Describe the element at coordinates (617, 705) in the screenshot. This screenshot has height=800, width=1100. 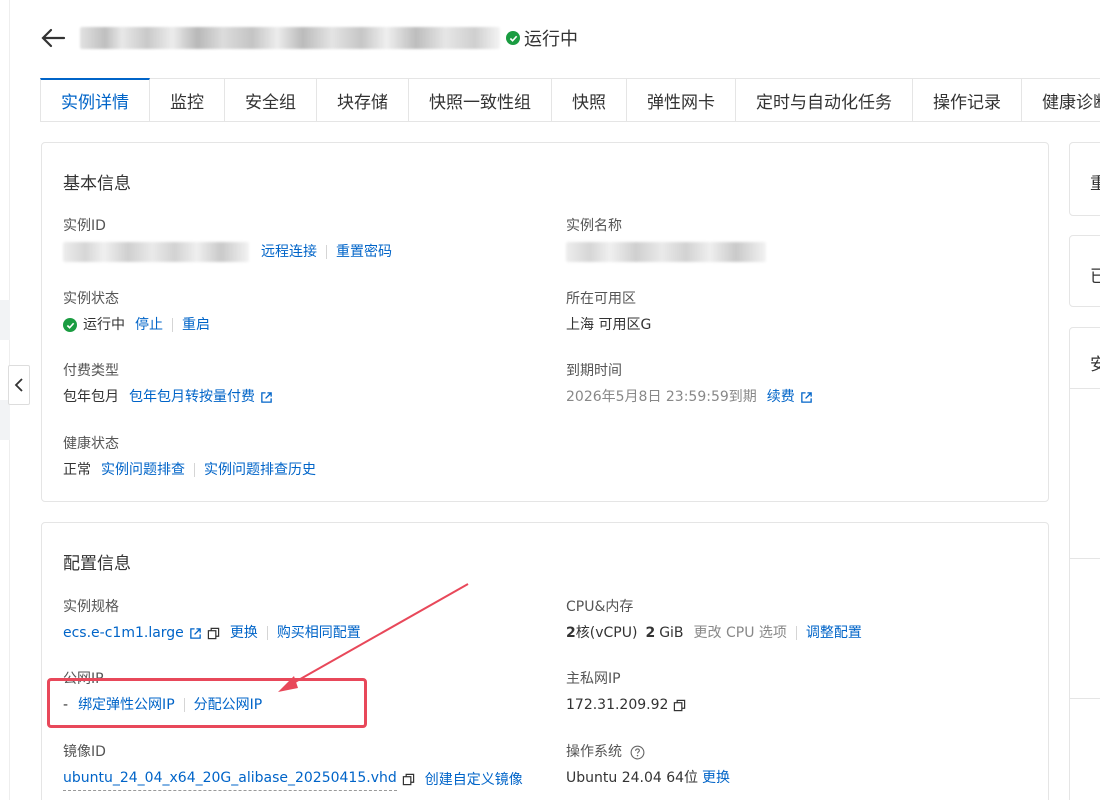
I see `private-ip-value: 172.31.209.92` at that location.